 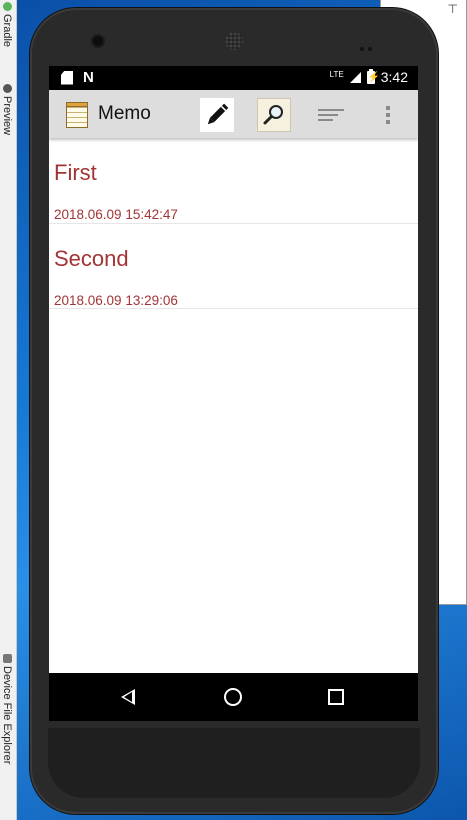 What do you see at coordinates (233, 181) in the screenshot?
I see `memo-list-item: First 2018.06.09 15:42:47` at bounding box center [233, 181].